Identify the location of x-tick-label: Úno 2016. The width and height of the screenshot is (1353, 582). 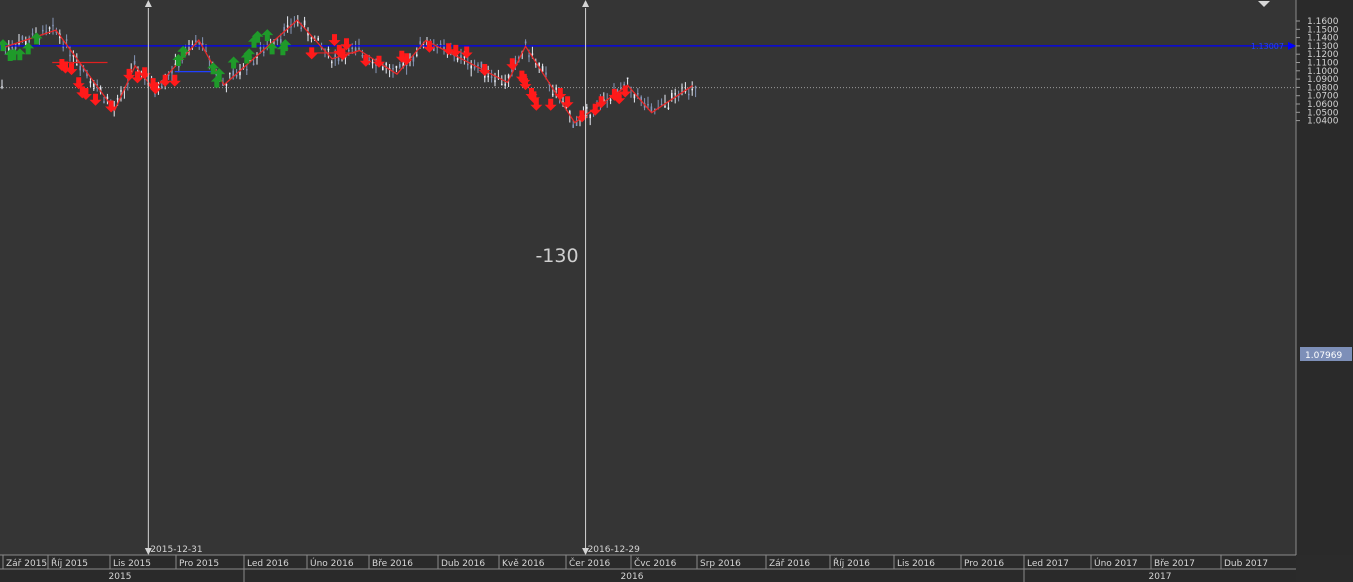
(332, 563).